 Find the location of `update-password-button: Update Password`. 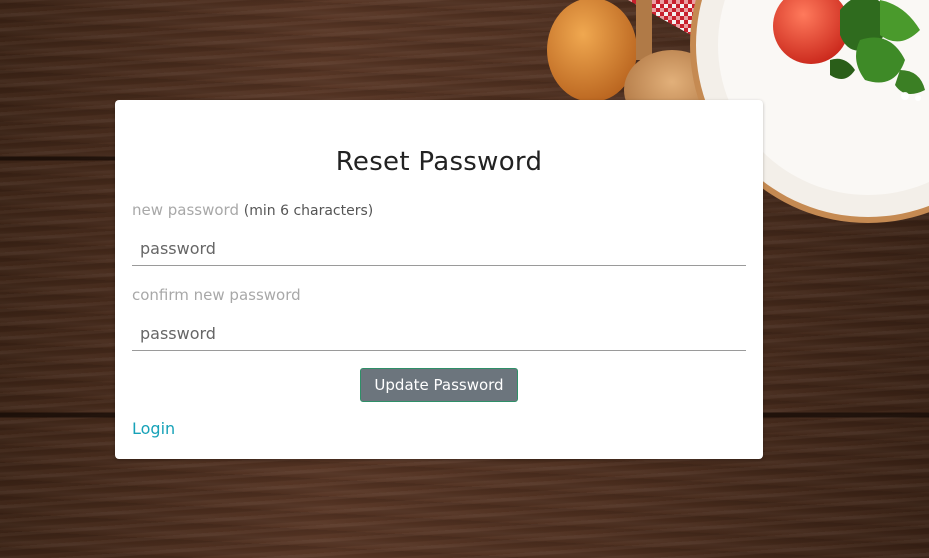

update-password-button: Update Password is located at coordinates (439, 385).